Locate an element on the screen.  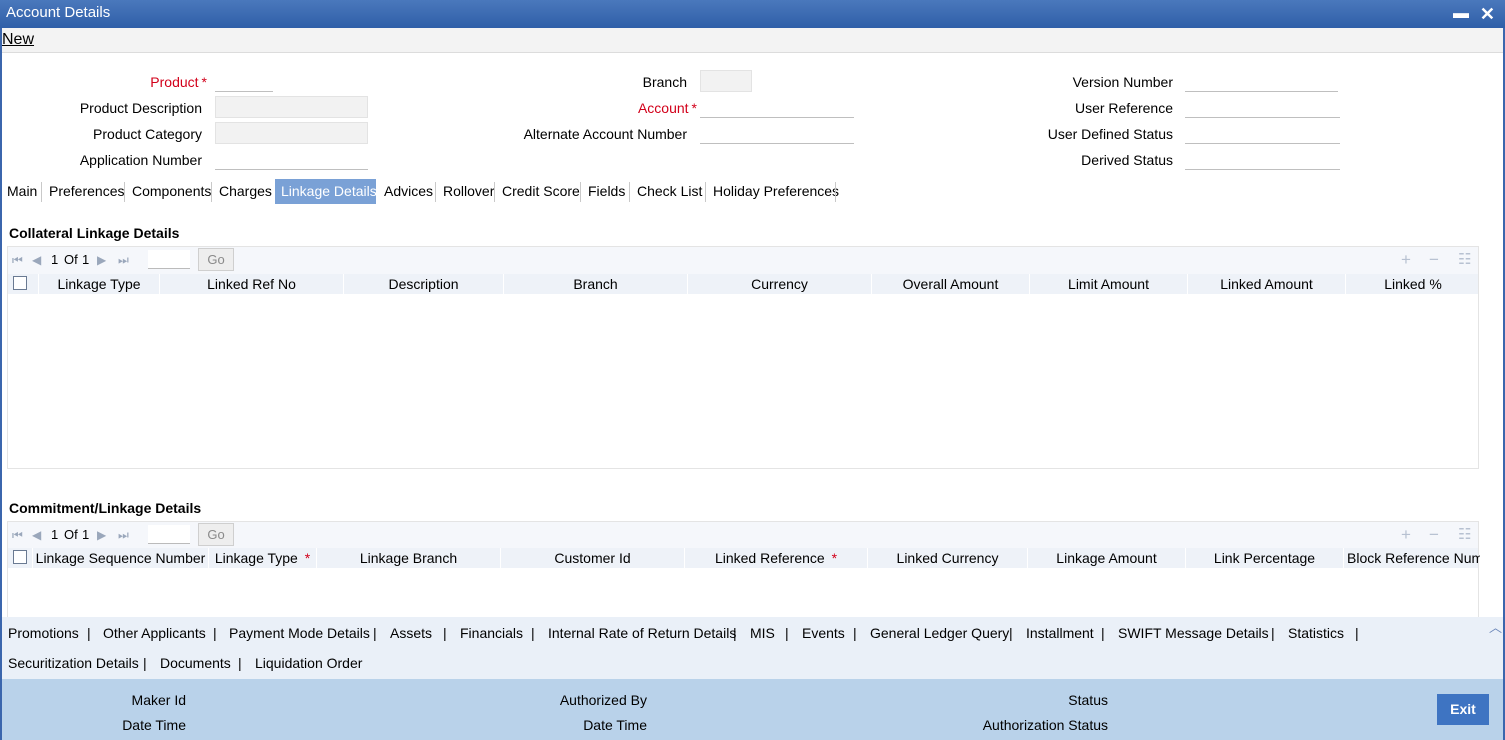
link-swift-message-details: SWIFT Message Details is located at coordinates (1193, 633).